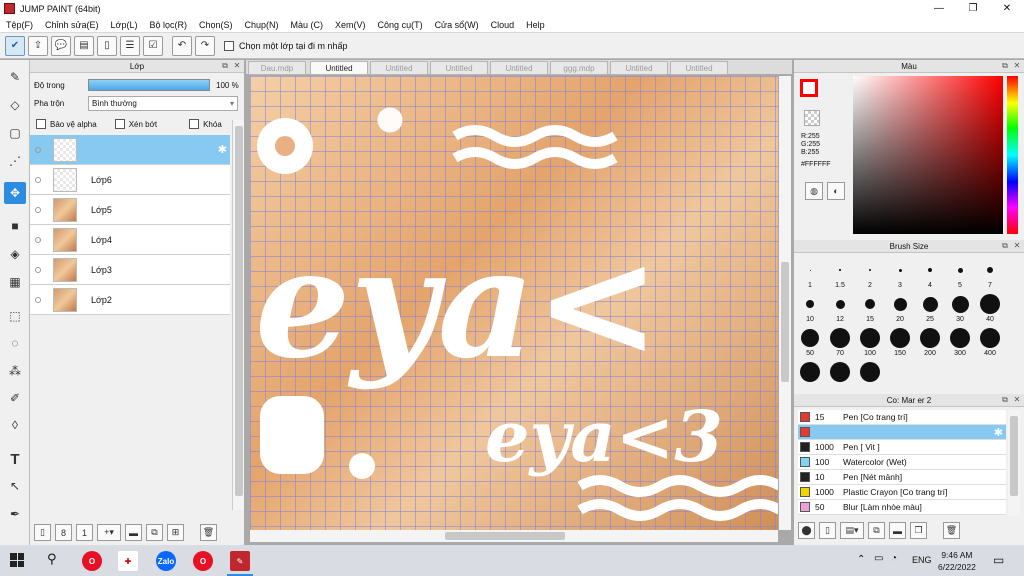  I want to click on tab-document: ggg.mdp, so click(579, 68).